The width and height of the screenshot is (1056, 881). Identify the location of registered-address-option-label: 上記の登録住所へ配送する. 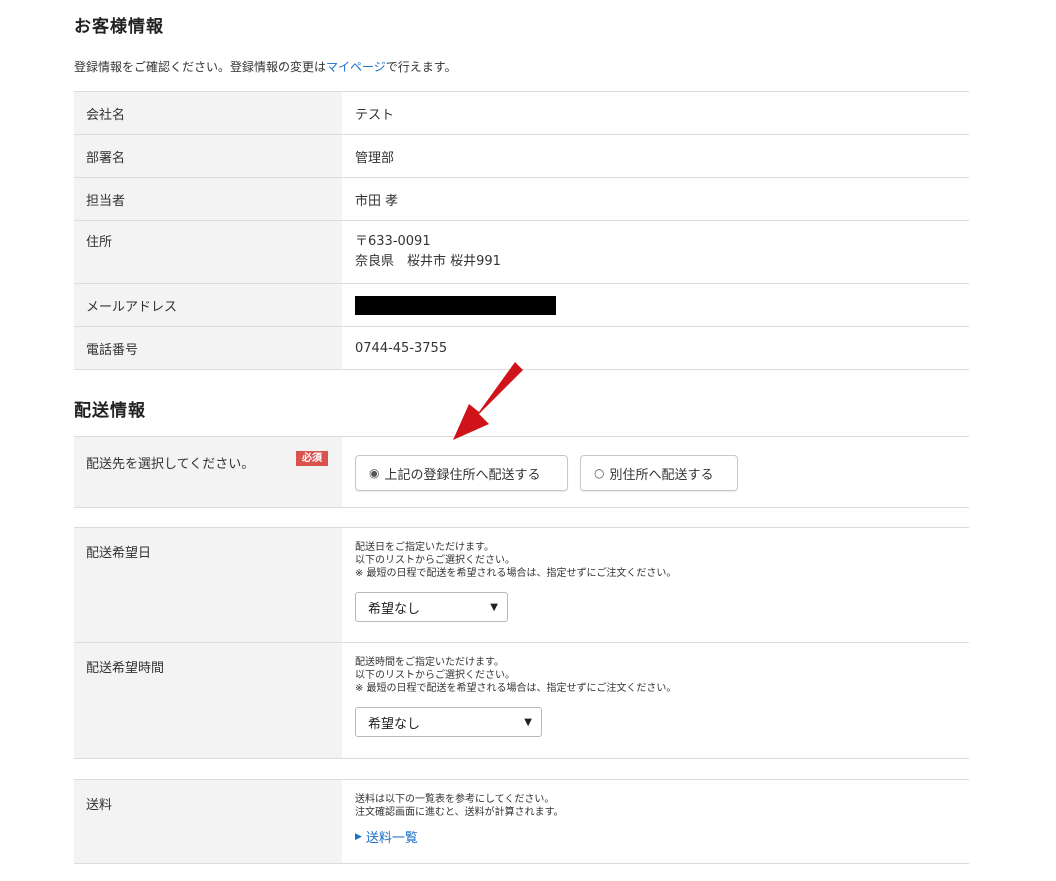
(462, 475).